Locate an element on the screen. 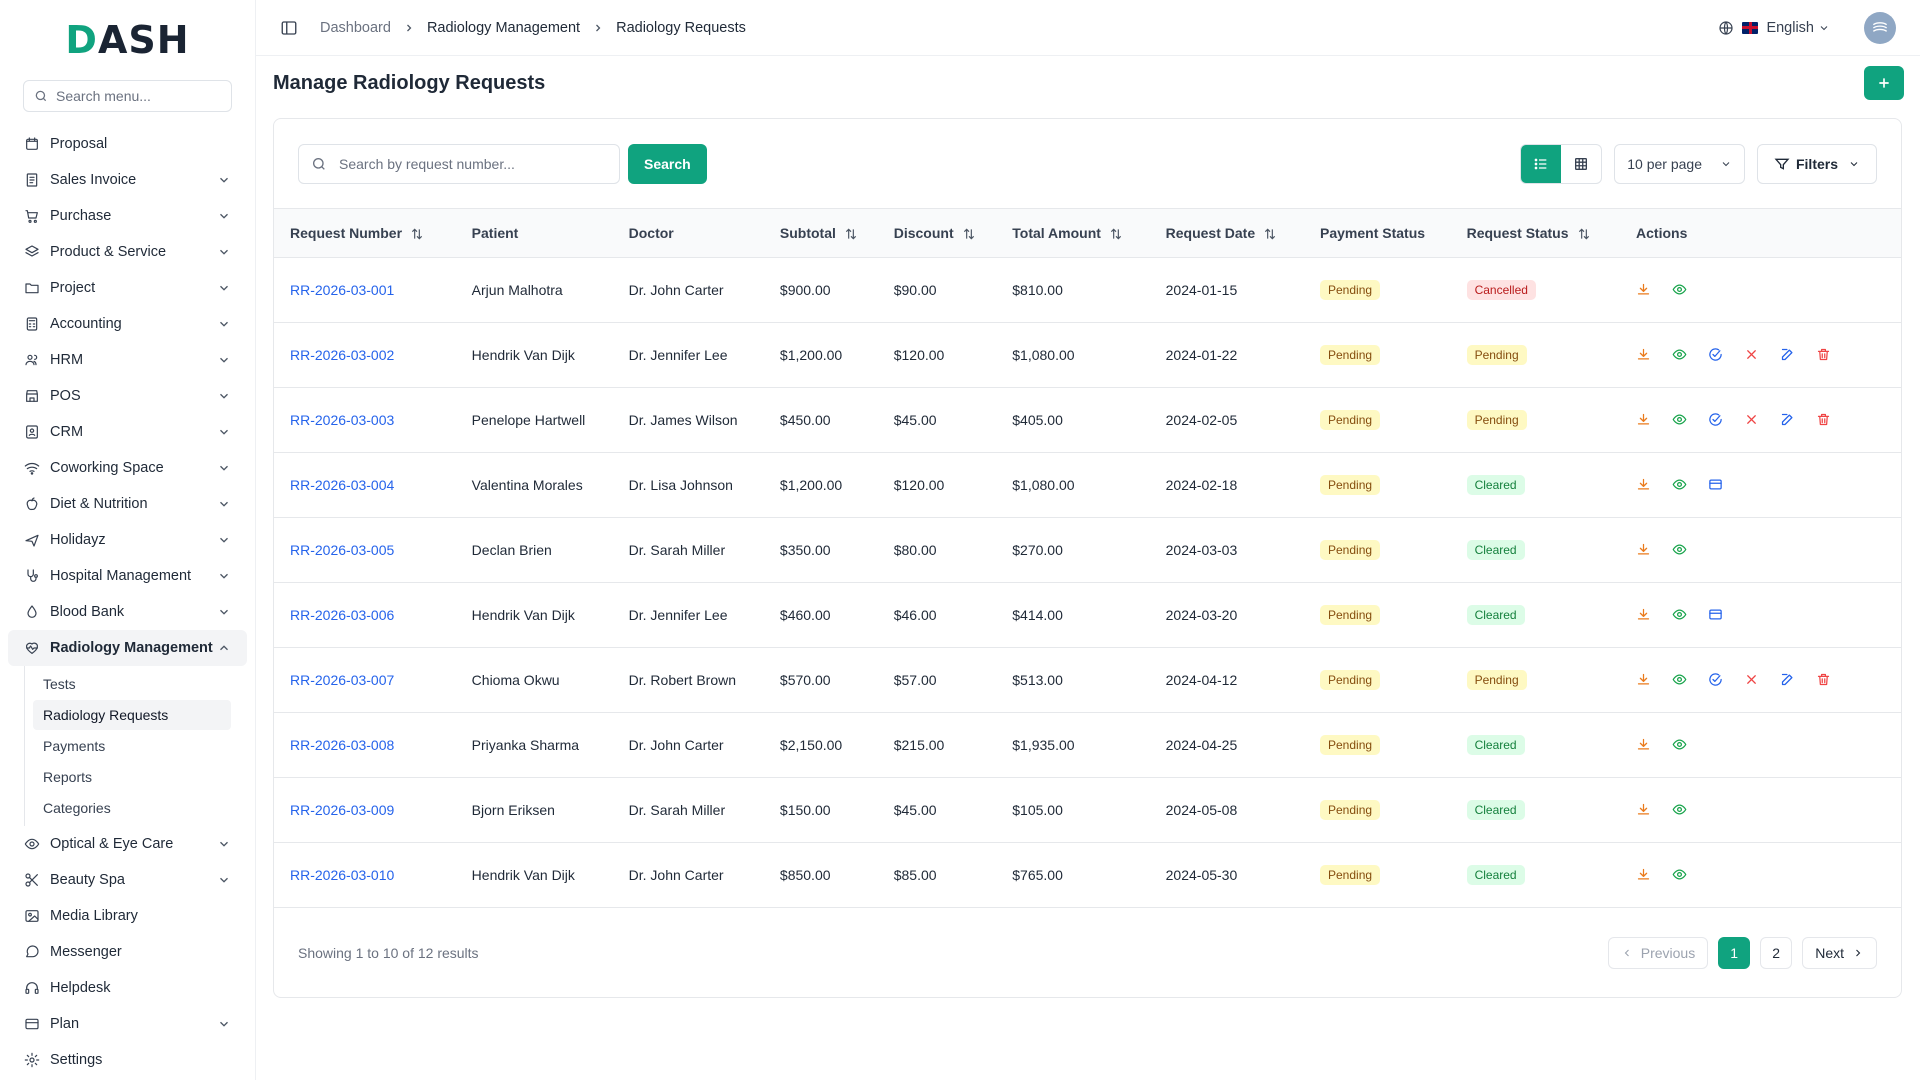 The image size is (1920, 1080). sidebar-item-accounting: Accounting is located at coordinates (127, 324).